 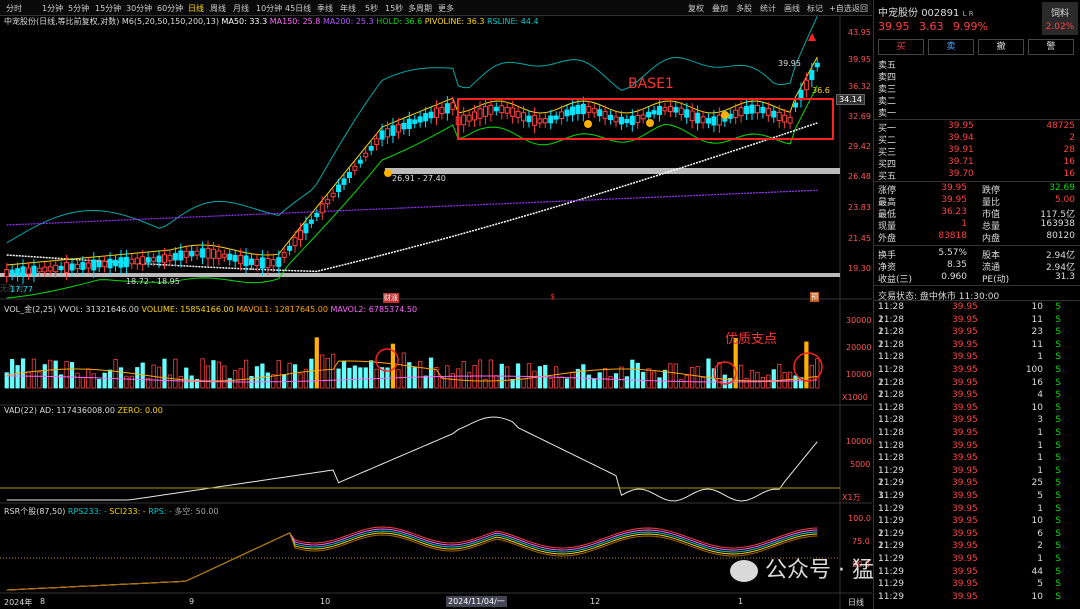 What do you see at coordinates (1059, 14) in the screenshot?
I see `sector-label: 饲料` at bounding box center [1059, 14].